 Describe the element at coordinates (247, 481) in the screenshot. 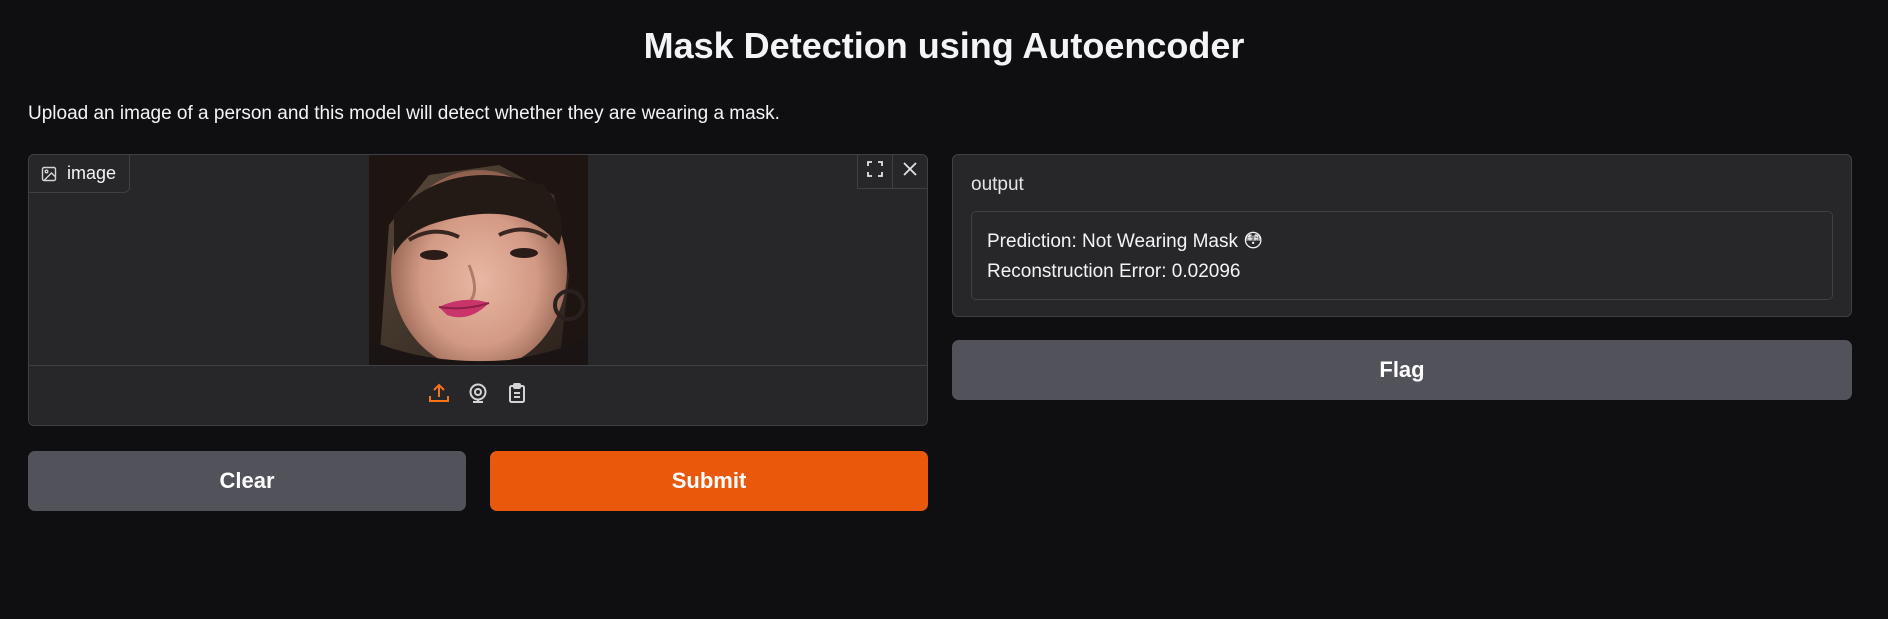

I see `clear-button: Clear` at that location.